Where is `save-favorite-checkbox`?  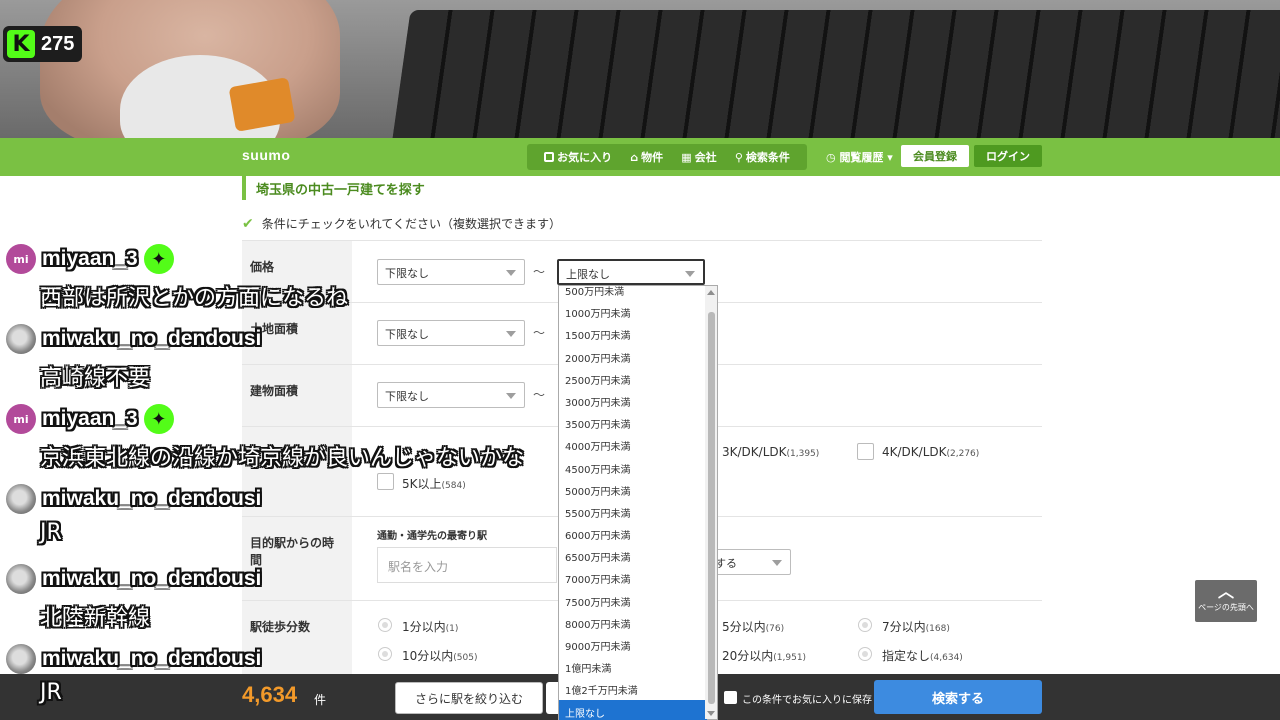
save-favorite-checkbox is located at coordinates (730, 697).